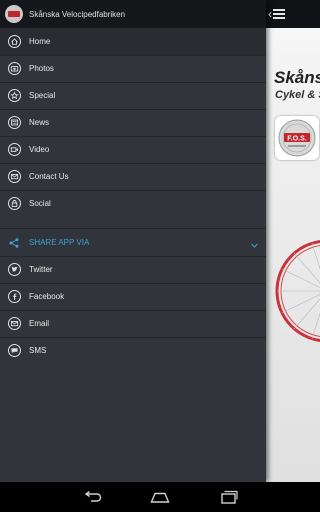 The image size is (320, 512). Describe the element at coordinates (133, 350) in the screenshot. I see `share-item-sms: SMS` at that location.